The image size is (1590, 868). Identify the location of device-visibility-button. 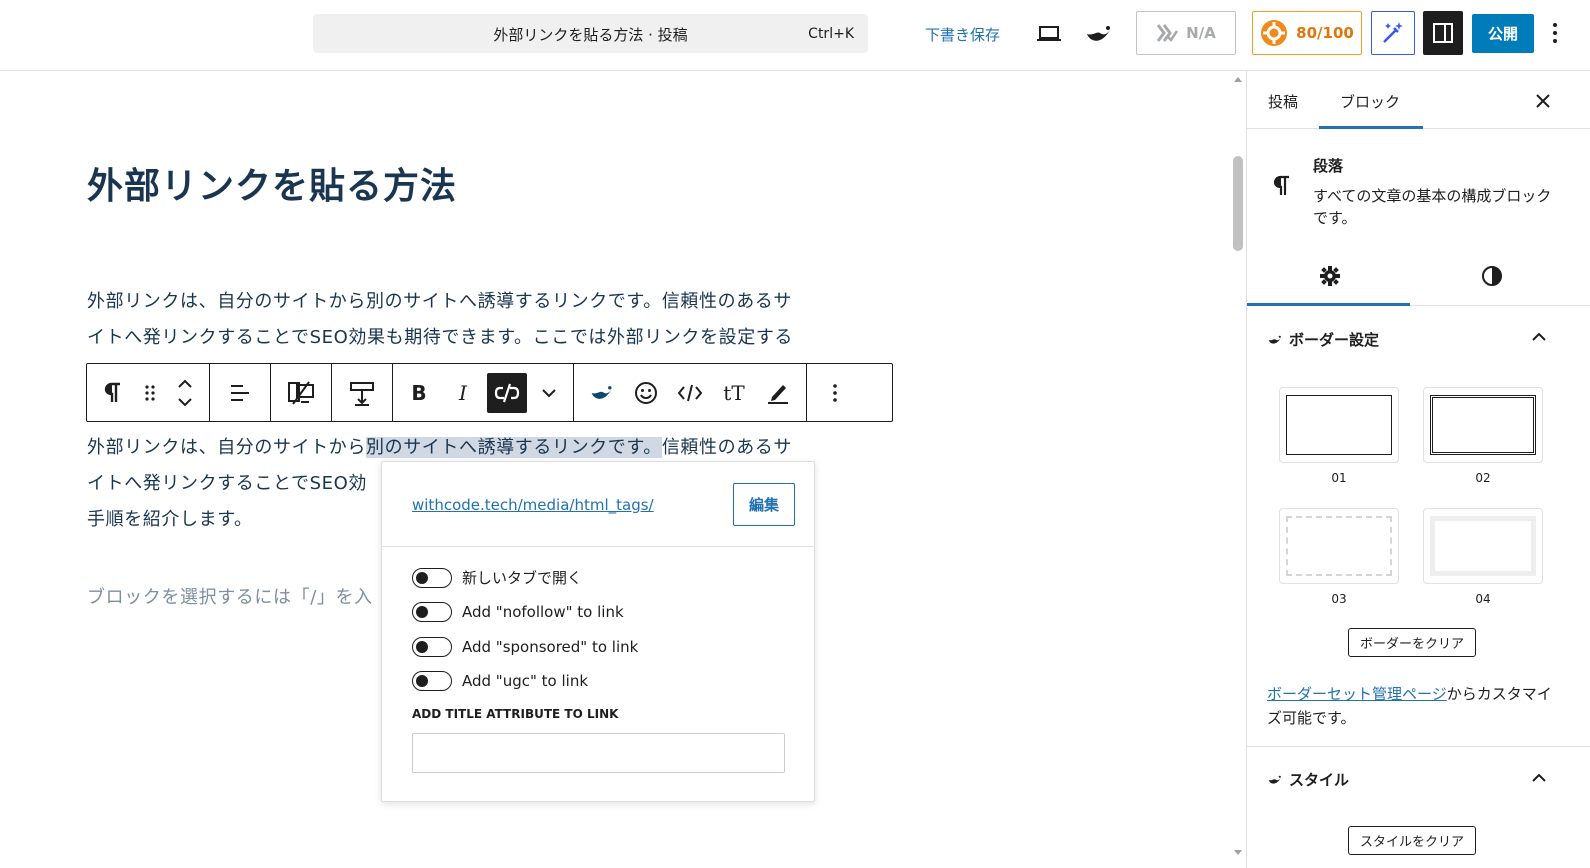
(301, 393).